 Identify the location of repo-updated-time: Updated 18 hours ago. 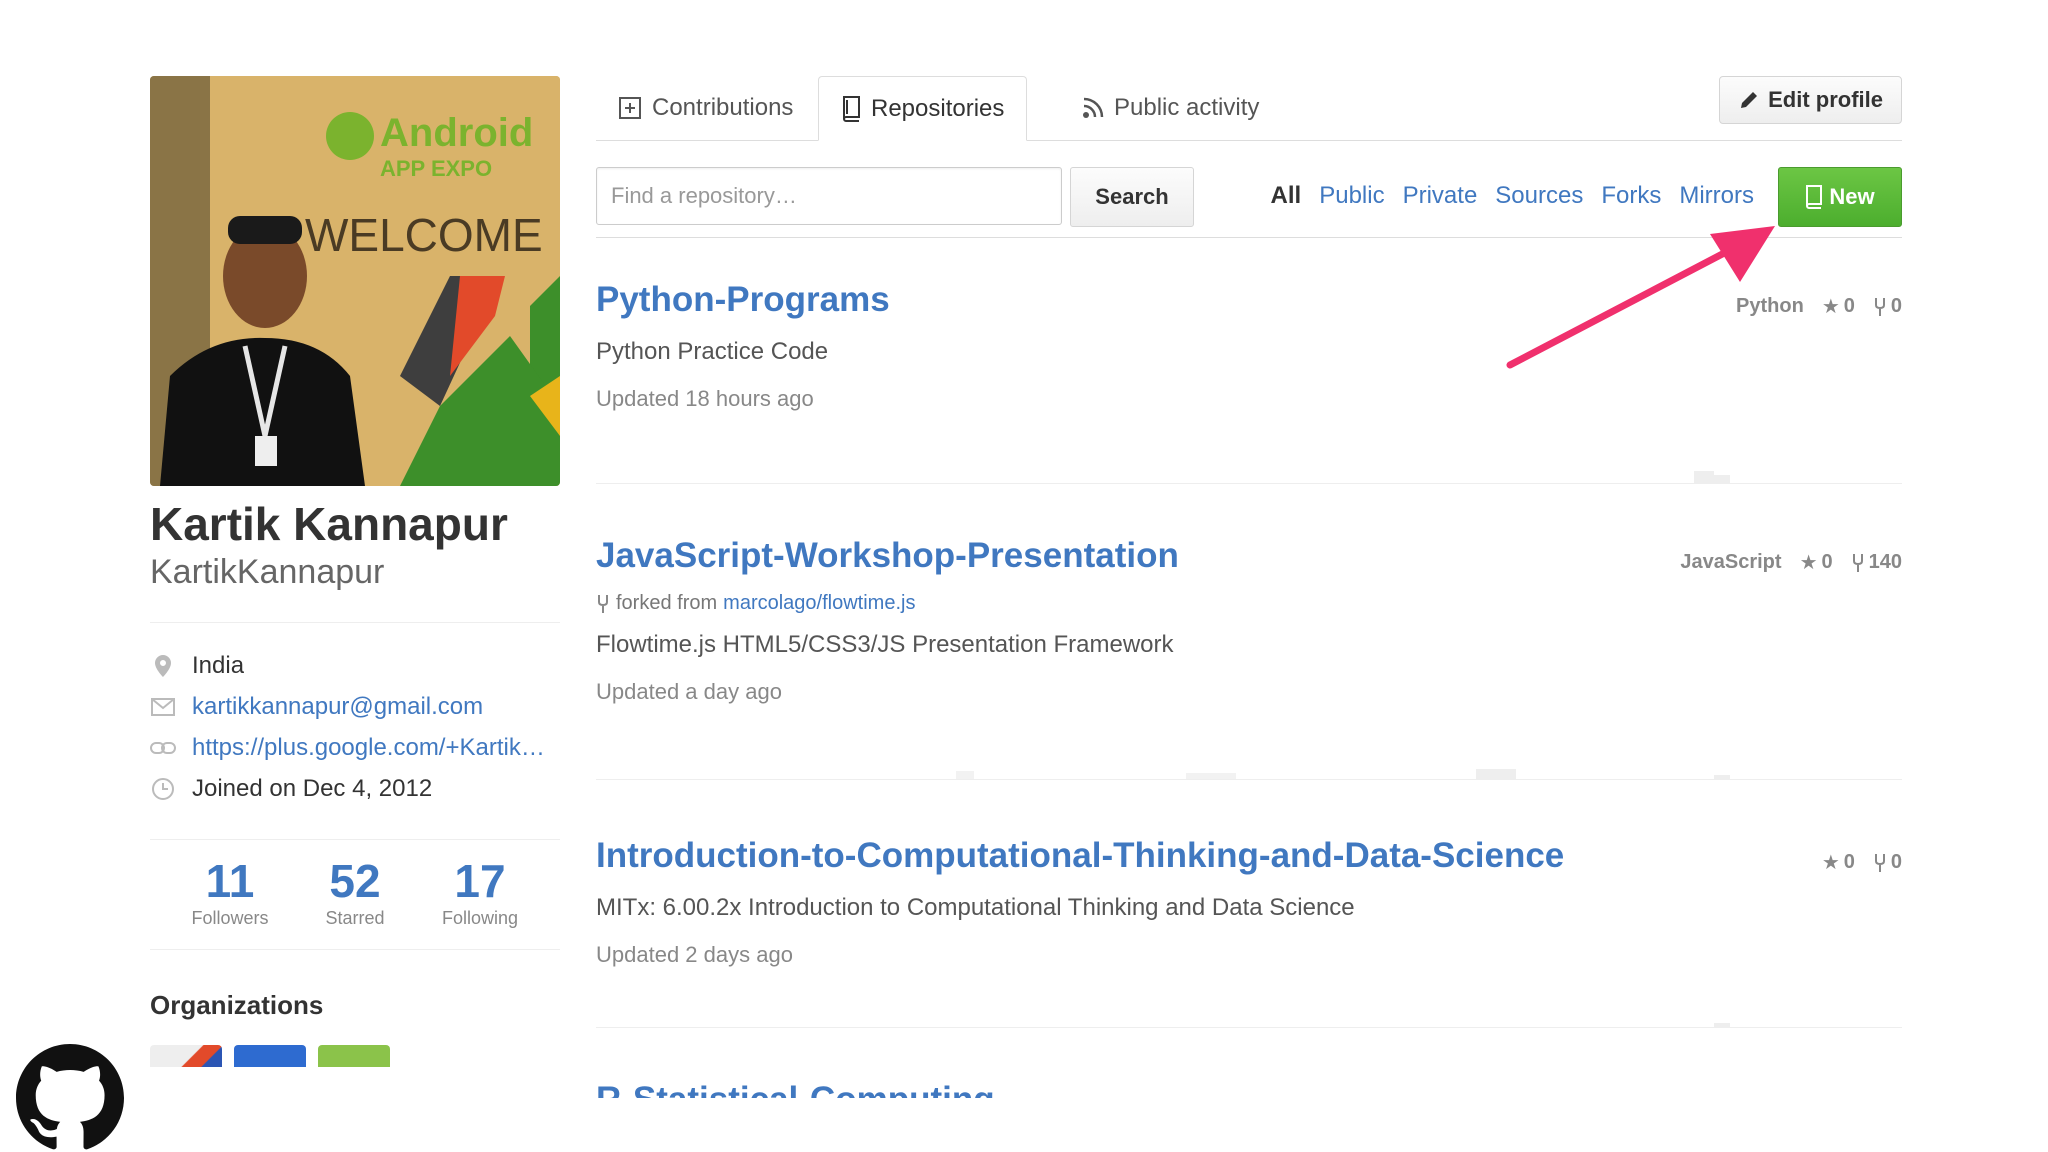
(705, 398).